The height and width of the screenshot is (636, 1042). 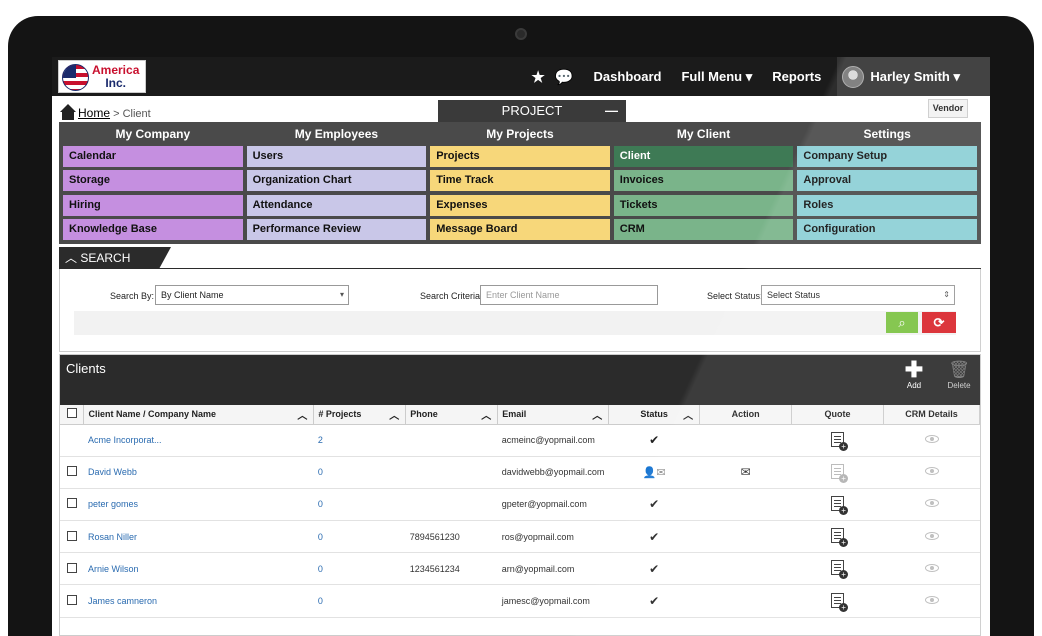 I want to click on menu-item-client: Client, so click(x=703, y=156).